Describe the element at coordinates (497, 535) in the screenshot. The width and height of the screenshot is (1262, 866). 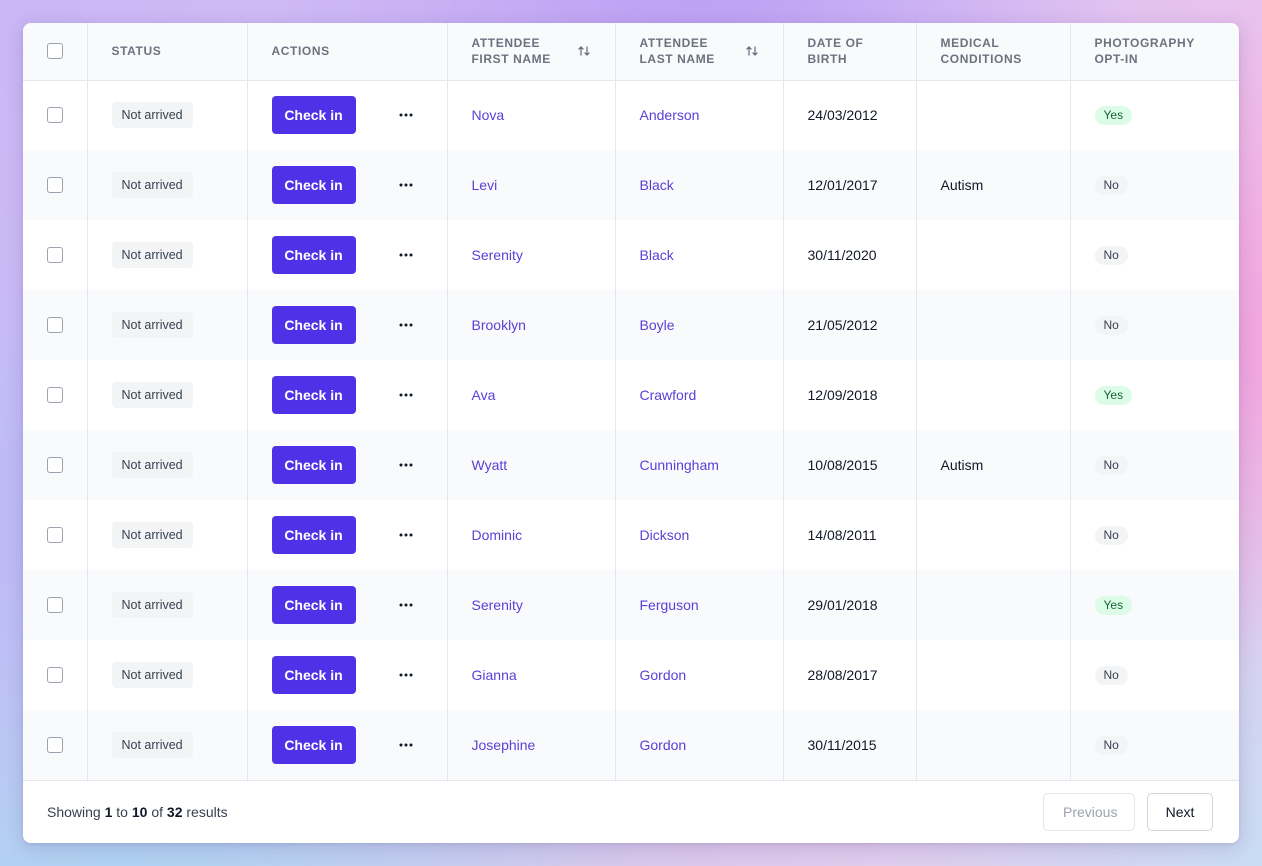
I see `first-name-link: Dominic` at that location.